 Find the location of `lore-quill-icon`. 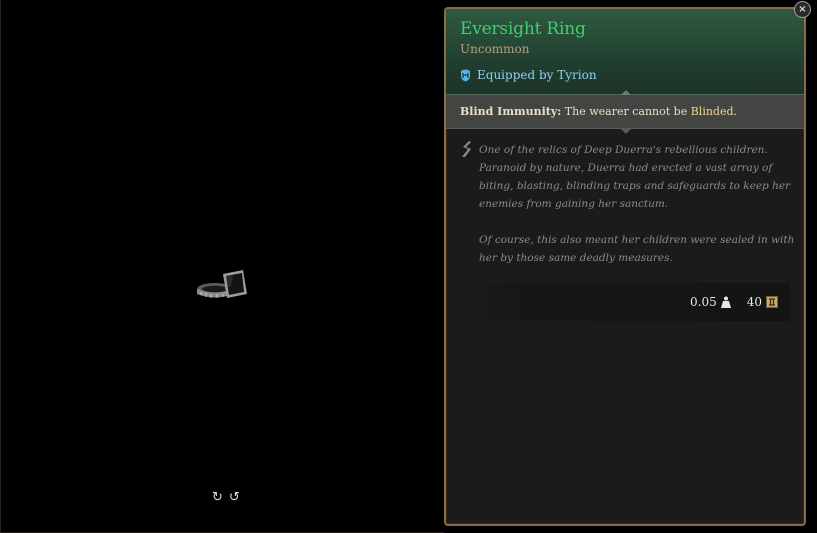

lore-quill-icon is located at coordinates (466, 149).